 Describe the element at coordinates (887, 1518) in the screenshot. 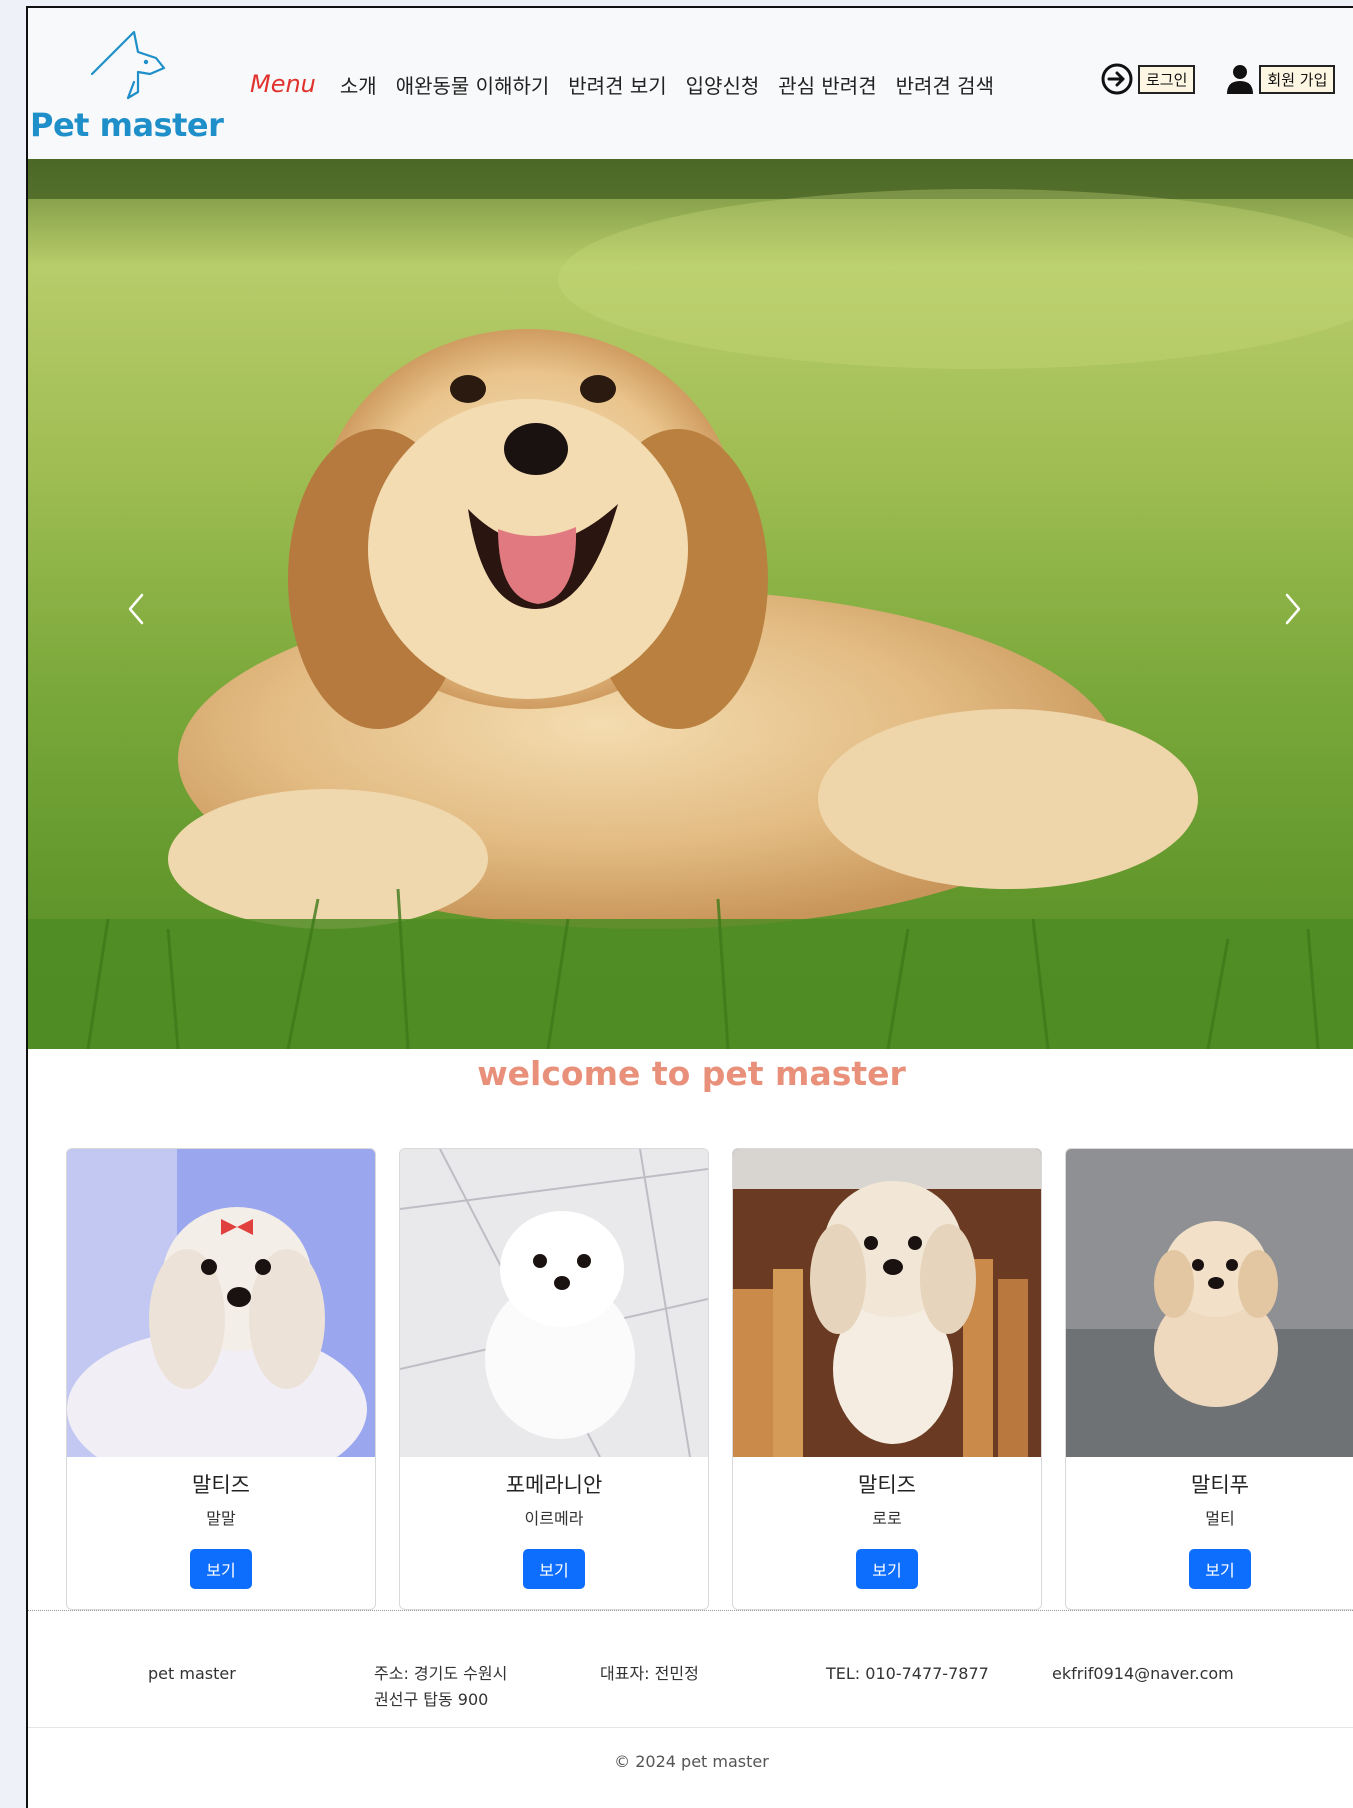

I see `dog-name: 로로` at that location.